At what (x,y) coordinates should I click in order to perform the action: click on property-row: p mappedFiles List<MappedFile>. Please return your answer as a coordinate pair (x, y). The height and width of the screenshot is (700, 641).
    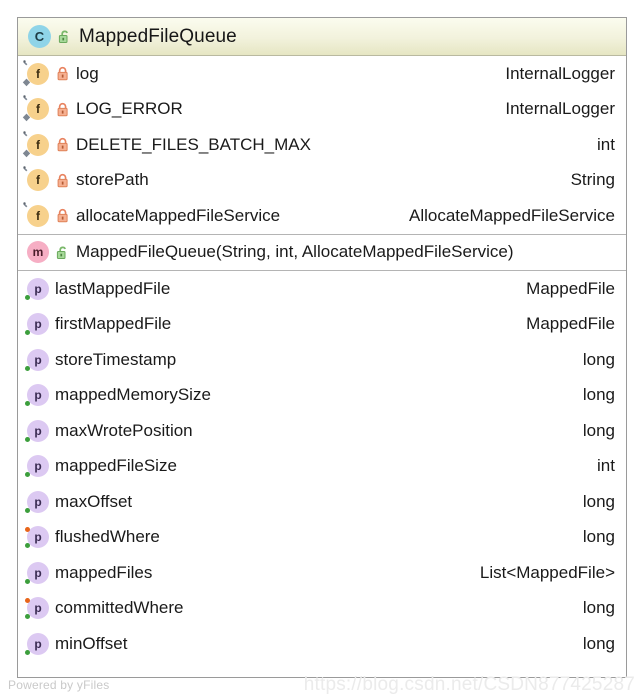
    Looking at the image, I should click on (322, 573).